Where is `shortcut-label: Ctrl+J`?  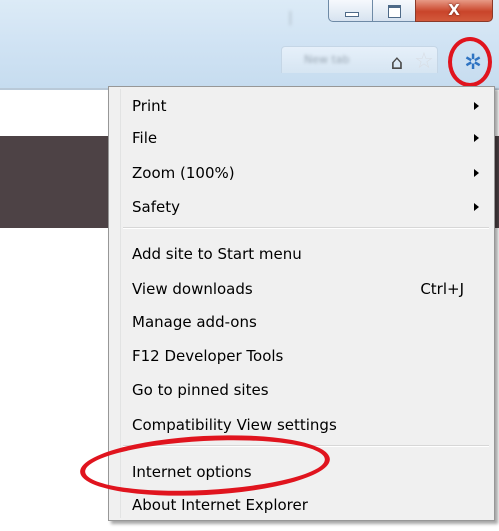
shortcut-label: Ctrl+J is located at coordinates (442, 289).